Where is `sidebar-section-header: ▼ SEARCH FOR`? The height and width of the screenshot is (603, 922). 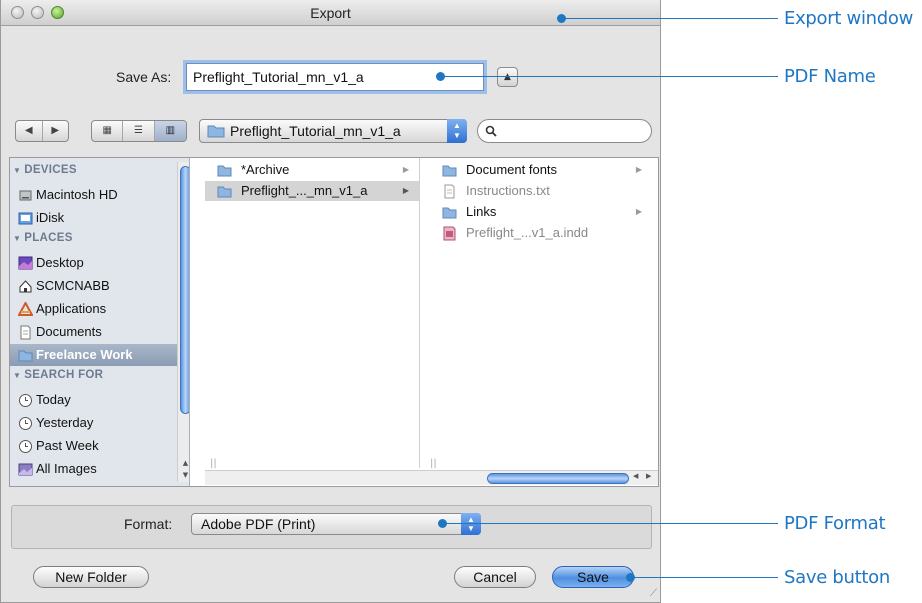 sidebar-section-header: ▼ SEARCH FOR is located at coordinates (58, 375).